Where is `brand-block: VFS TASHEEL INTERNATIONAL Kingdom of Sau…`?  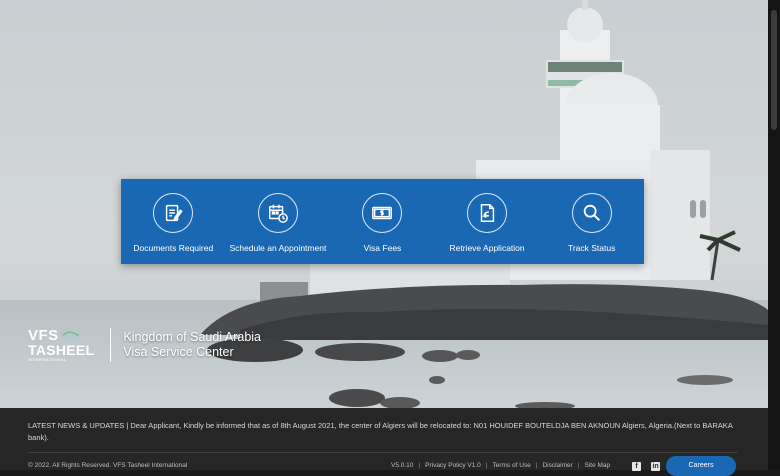
brand-block: VFS TASHEEL INTERNATIONAL Kingdom of Sau… is located at coordinates (144, 345).